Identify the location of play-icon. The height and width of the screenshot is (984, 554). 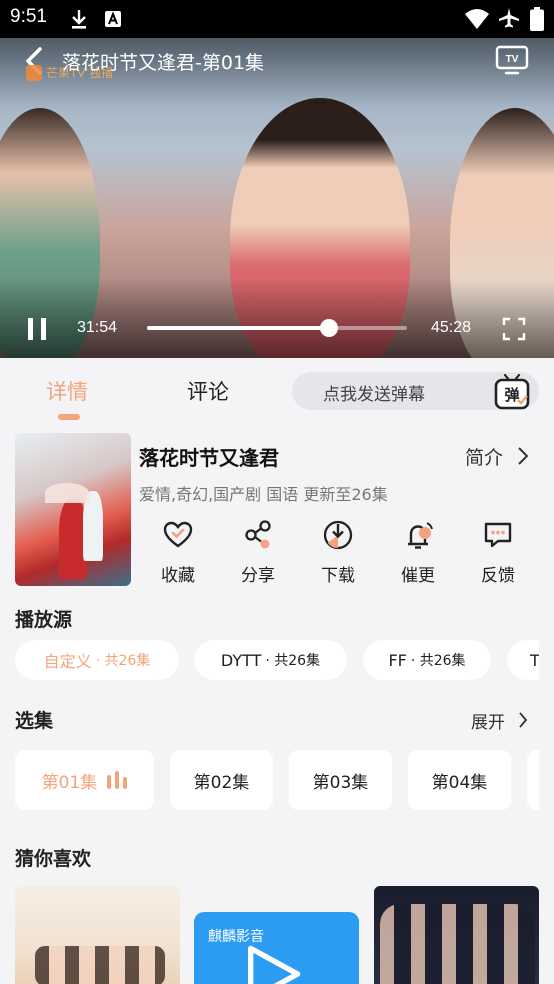
(274, 964).